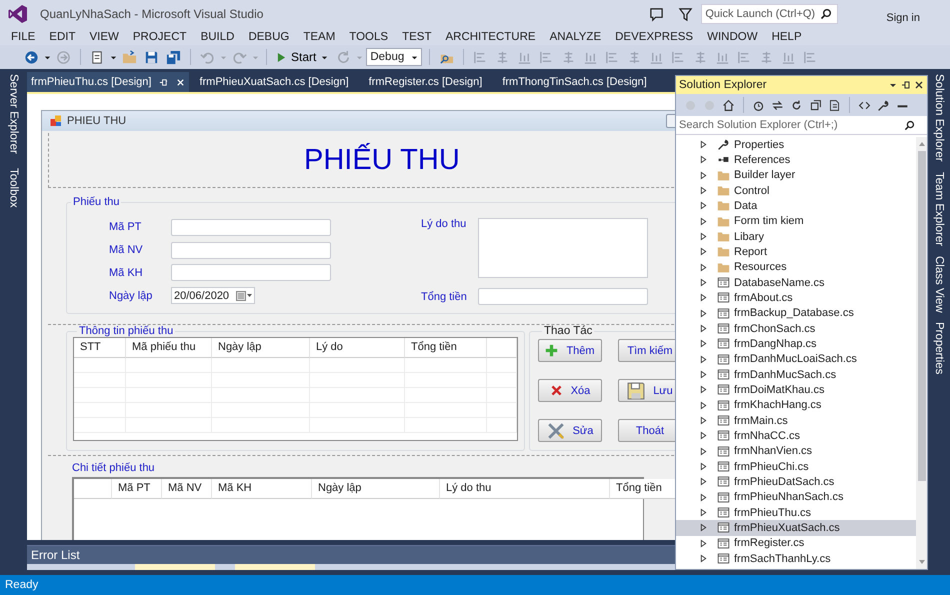  I want to click on side-panel-tab: Team Explorer, so click(939, 209).